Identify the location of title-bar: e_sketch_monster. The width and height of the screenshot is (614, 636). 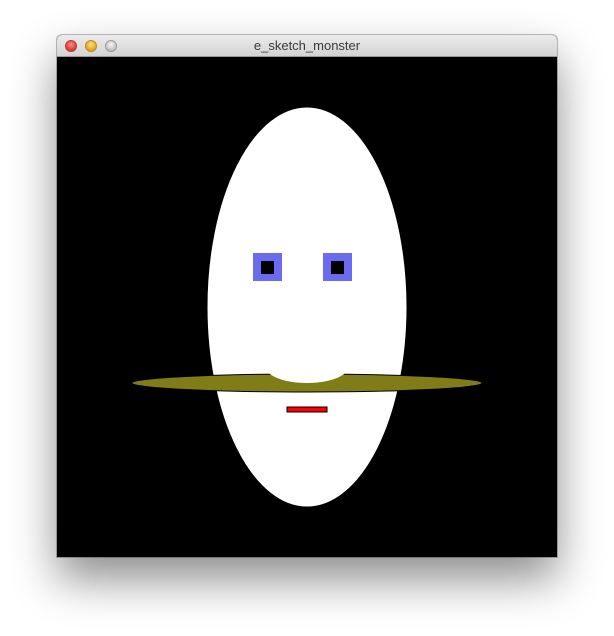
(307, 46).